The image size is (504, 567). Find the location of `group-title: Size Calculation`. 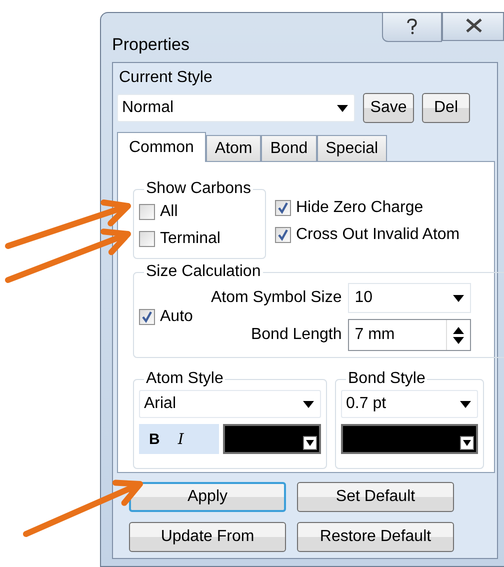

group-title: Size Calculation is located at coordinates (203, 272).